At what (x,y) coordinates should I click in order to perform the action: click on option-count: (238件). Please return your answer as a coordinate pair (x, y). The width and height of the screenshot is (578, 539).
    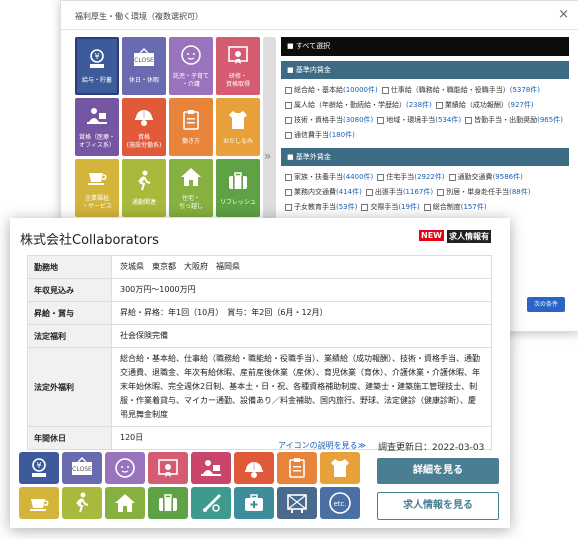
    Looking at the image, I should click on (419, 105).